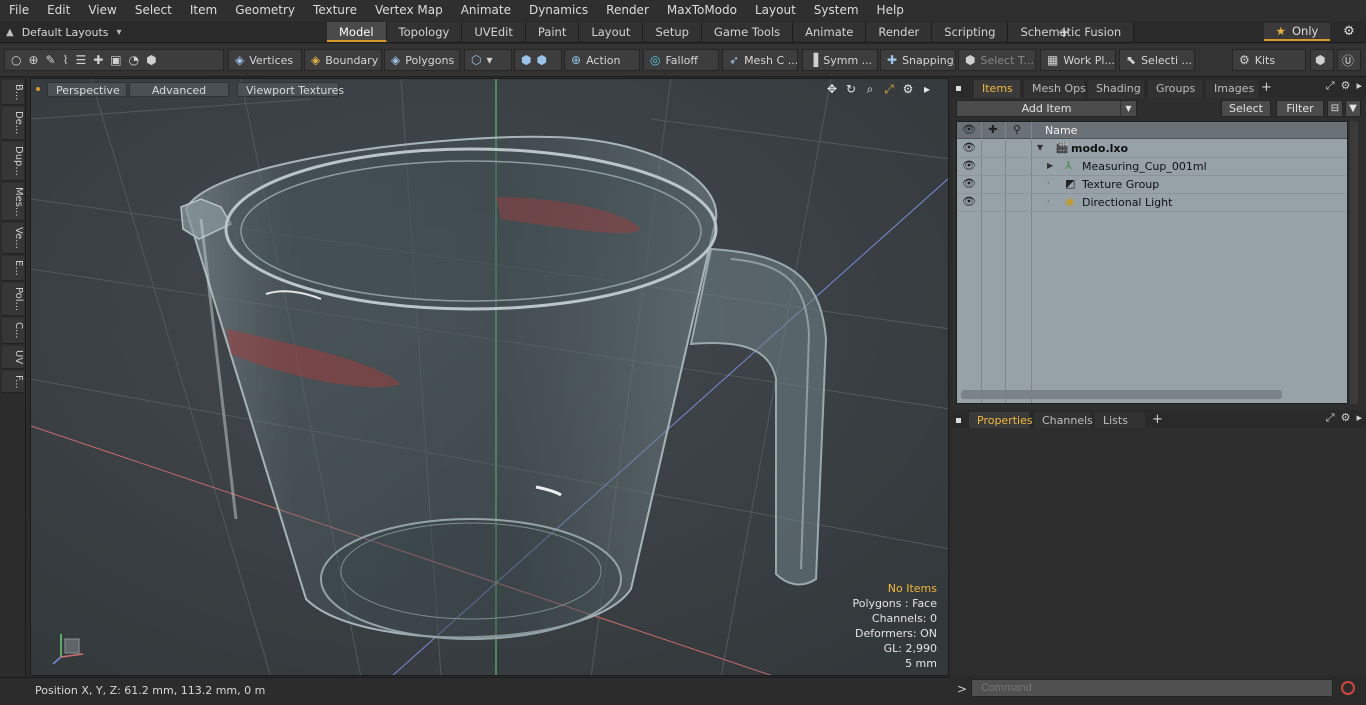  I want to click on list-item: 👁 ▼ 🎬 modo.lxo, so click(1152, 149).